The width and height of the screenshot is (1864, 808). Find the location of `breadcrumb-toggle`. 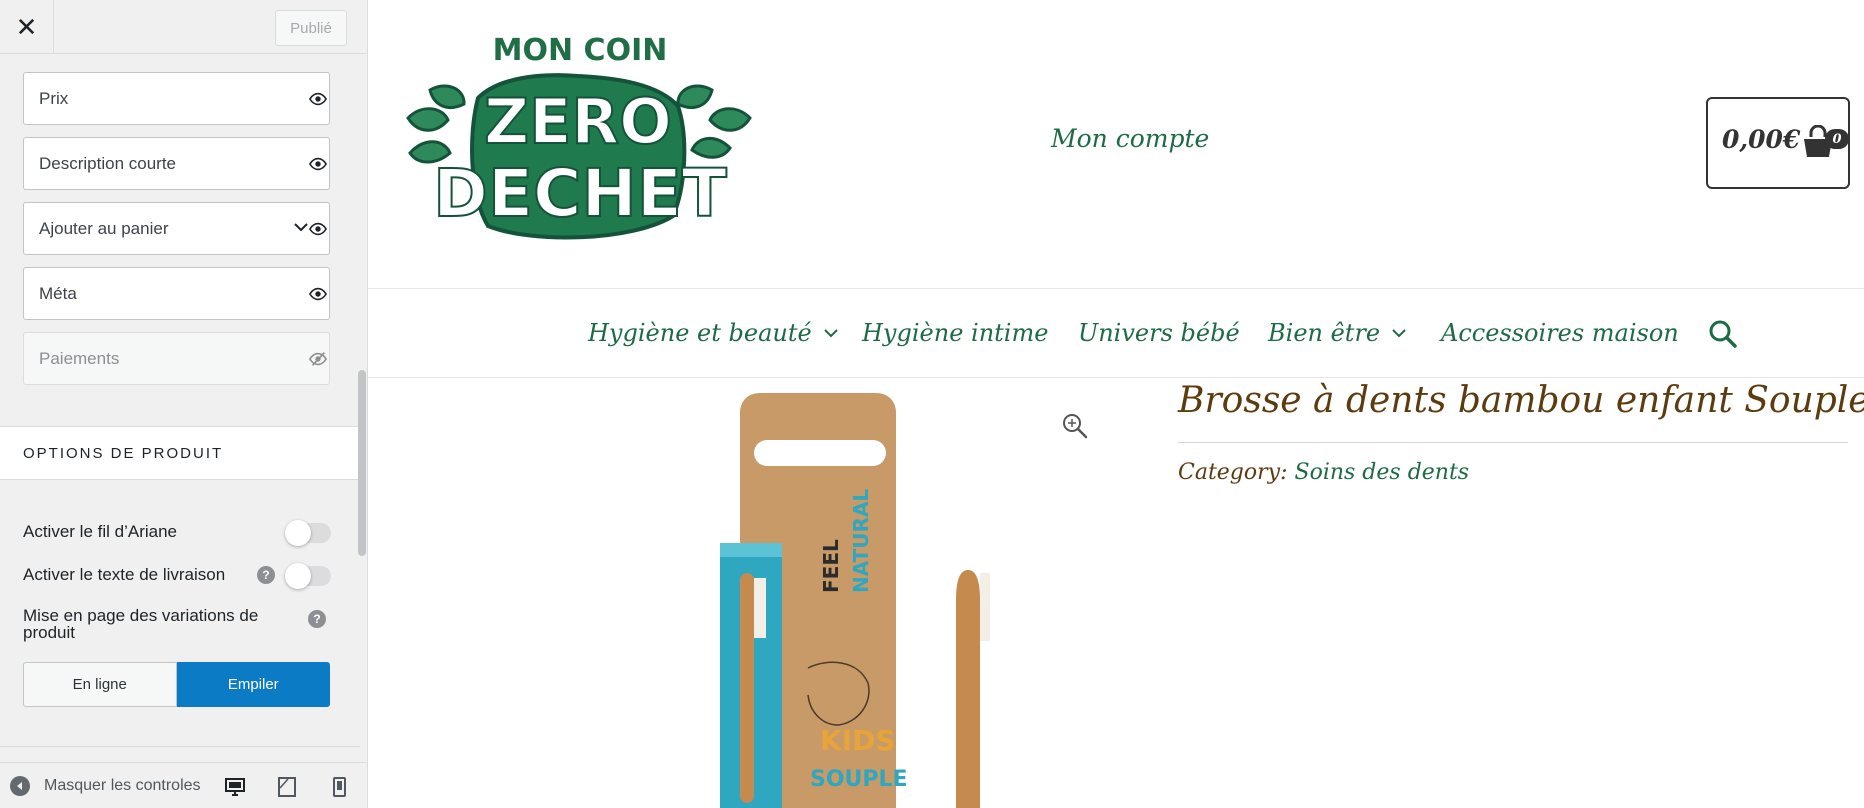

breadcrumb-toggle is located at coordinates (308, 533).